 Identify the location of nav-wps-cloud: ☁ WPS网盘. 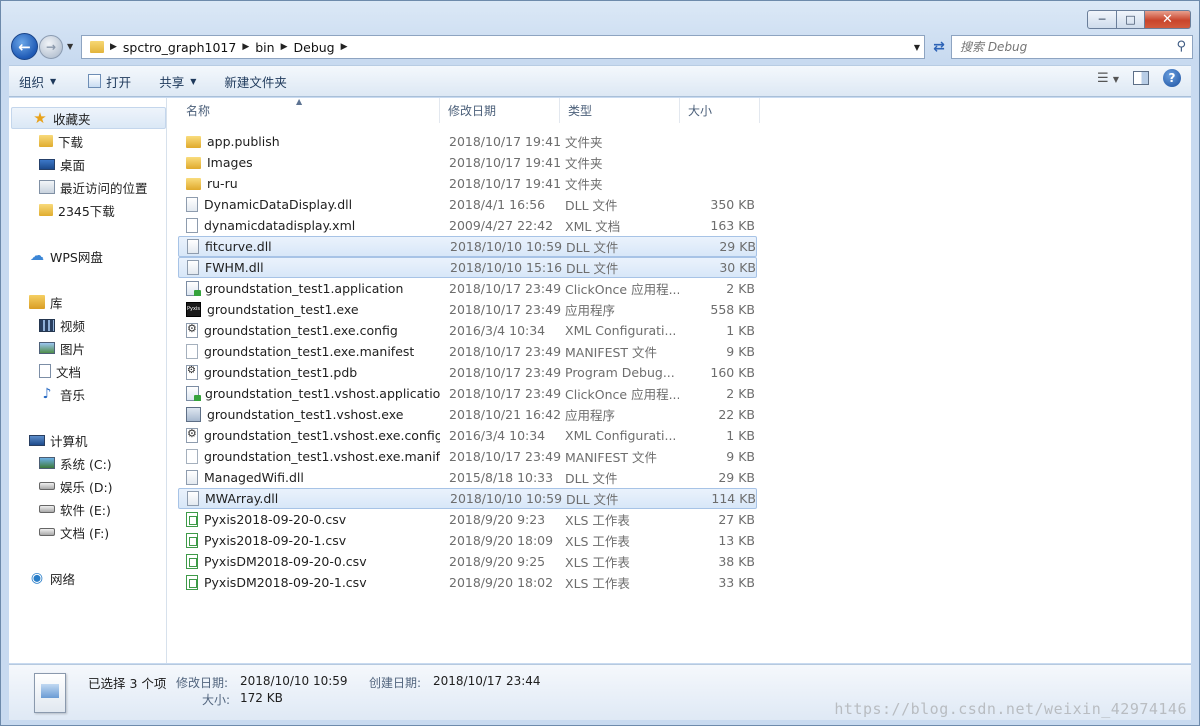
(87, 256).